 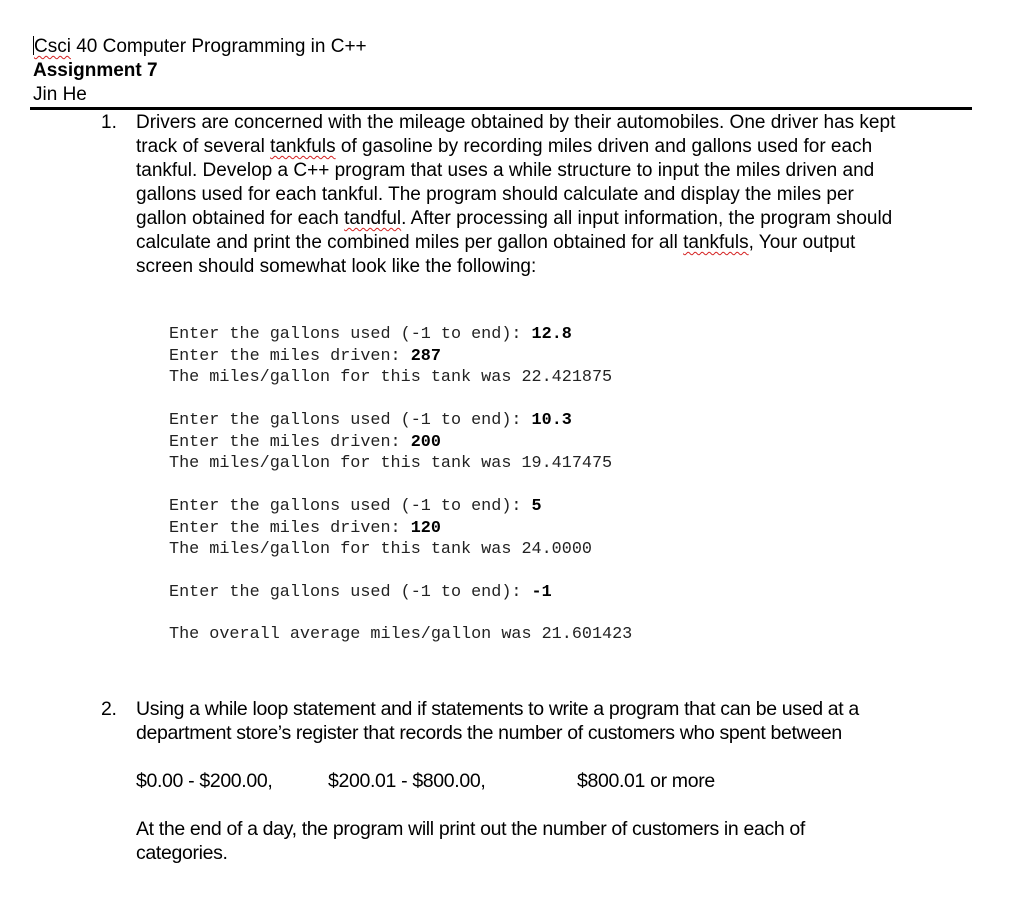 I want to click on course-title: Csci 40 Computer Programming in C++, so click(x=200, y=46).